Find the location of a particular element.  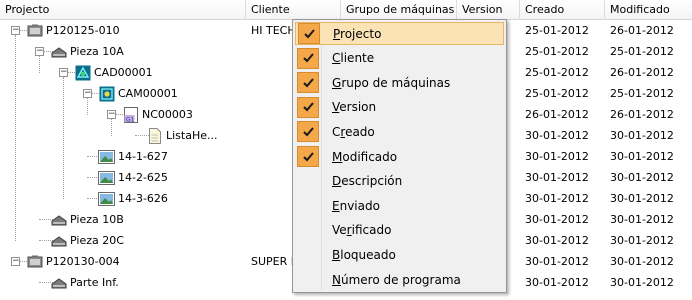

tree-node: CAD00001 is located at coordinates (113, 72).